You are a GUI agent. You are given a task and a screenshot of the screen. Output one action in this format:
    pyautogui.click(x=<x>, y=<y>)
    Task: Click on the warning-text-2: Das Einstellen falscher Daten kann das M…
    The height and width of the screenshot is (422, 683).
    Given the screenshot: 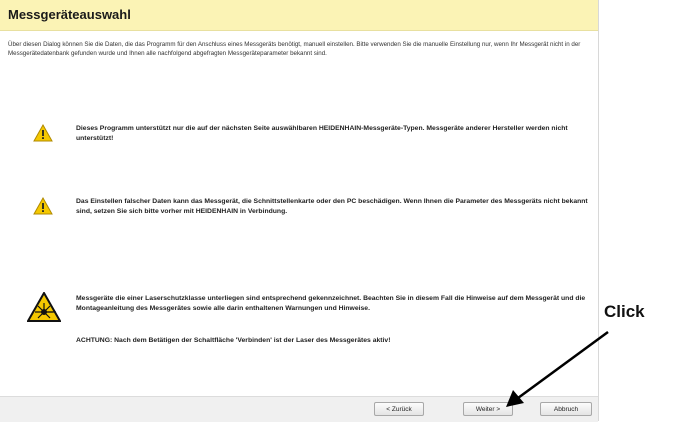 What is the action you would take?
    pyautogui.click(x=332, y=206)
    